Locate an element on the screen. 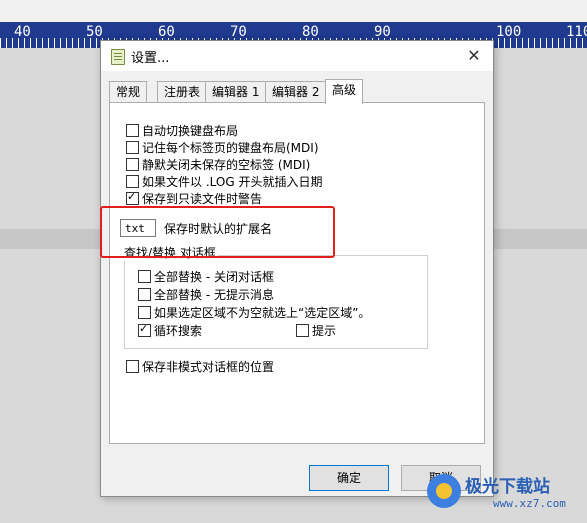 The width and height of the screenshot is (587, 523). option-replace-all-silent: 全部替换 - 无提示消息 is located at coordinates (206, 295).